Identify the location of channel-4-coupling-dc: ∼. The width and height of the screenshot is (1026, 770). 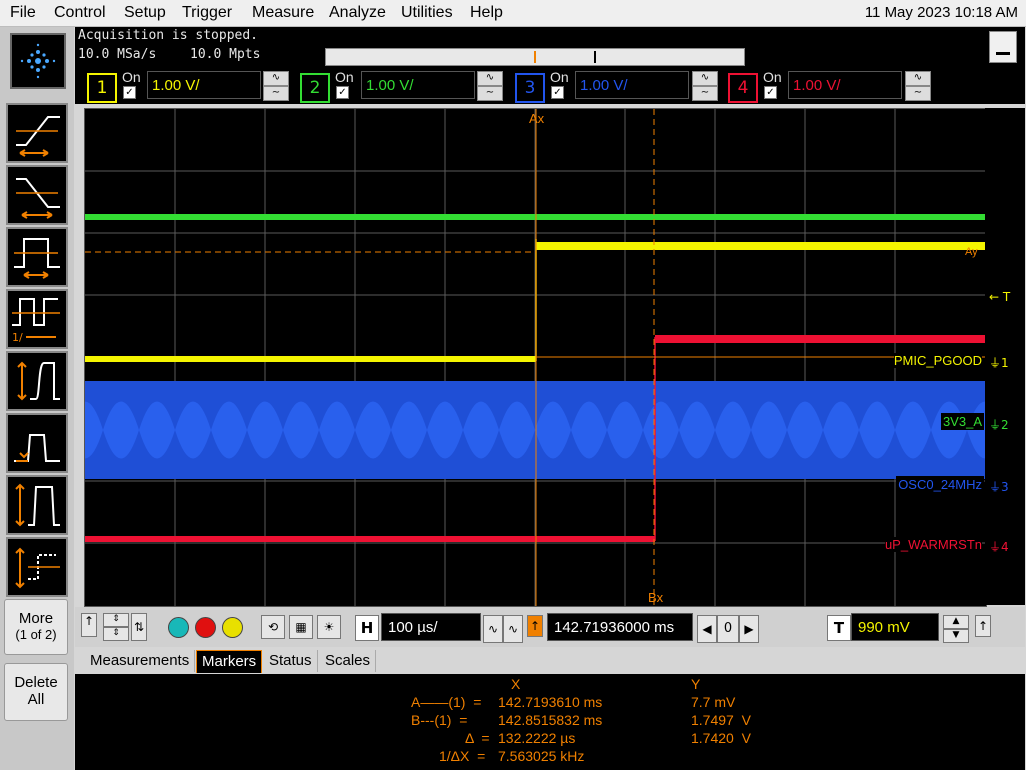
(918, 93).